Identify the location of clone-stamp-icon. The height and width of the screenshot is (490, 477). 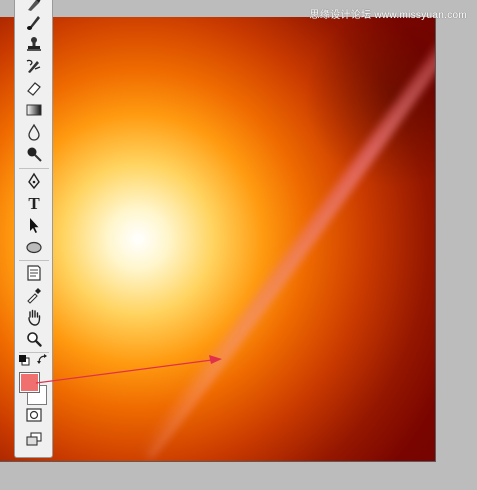
(34, 44).